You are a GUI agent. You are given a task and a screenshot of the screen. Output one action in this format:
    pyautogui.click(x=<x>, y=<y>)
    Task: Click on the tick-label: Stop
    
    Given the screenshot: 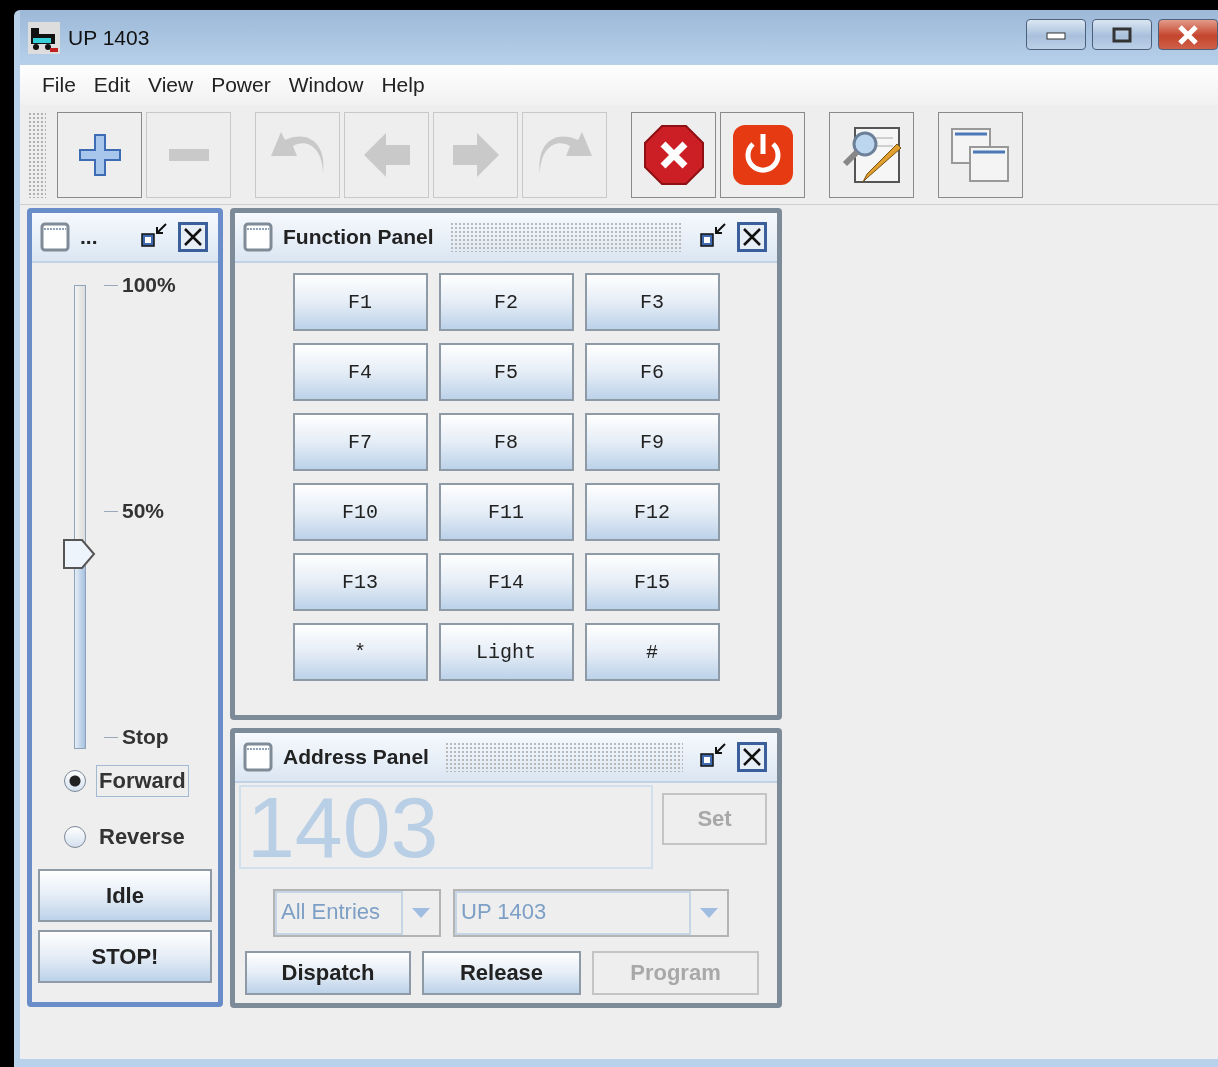 What is the action you would take?
    pyautogui.click(x=140, y=737)
    